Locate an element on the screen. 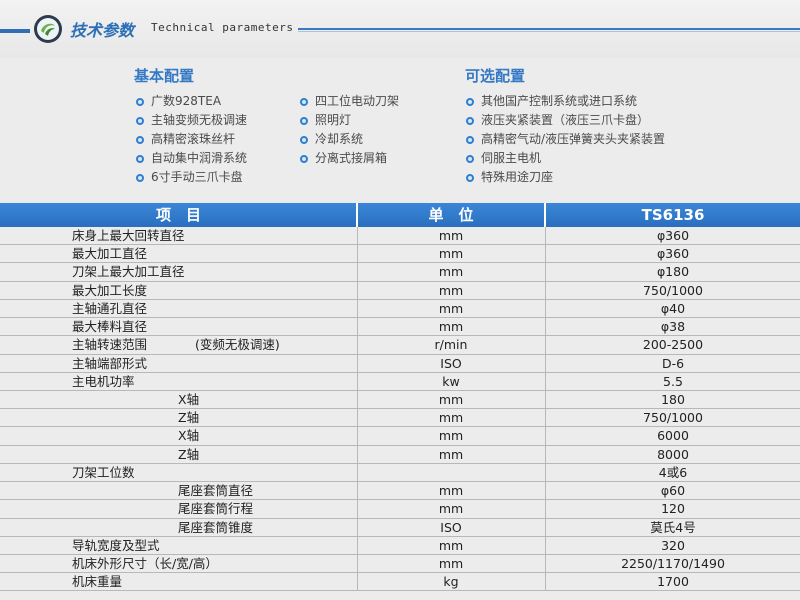 The image size is (800, 600). param-name: 最大加工直径 is located at coordinates (110, 254).